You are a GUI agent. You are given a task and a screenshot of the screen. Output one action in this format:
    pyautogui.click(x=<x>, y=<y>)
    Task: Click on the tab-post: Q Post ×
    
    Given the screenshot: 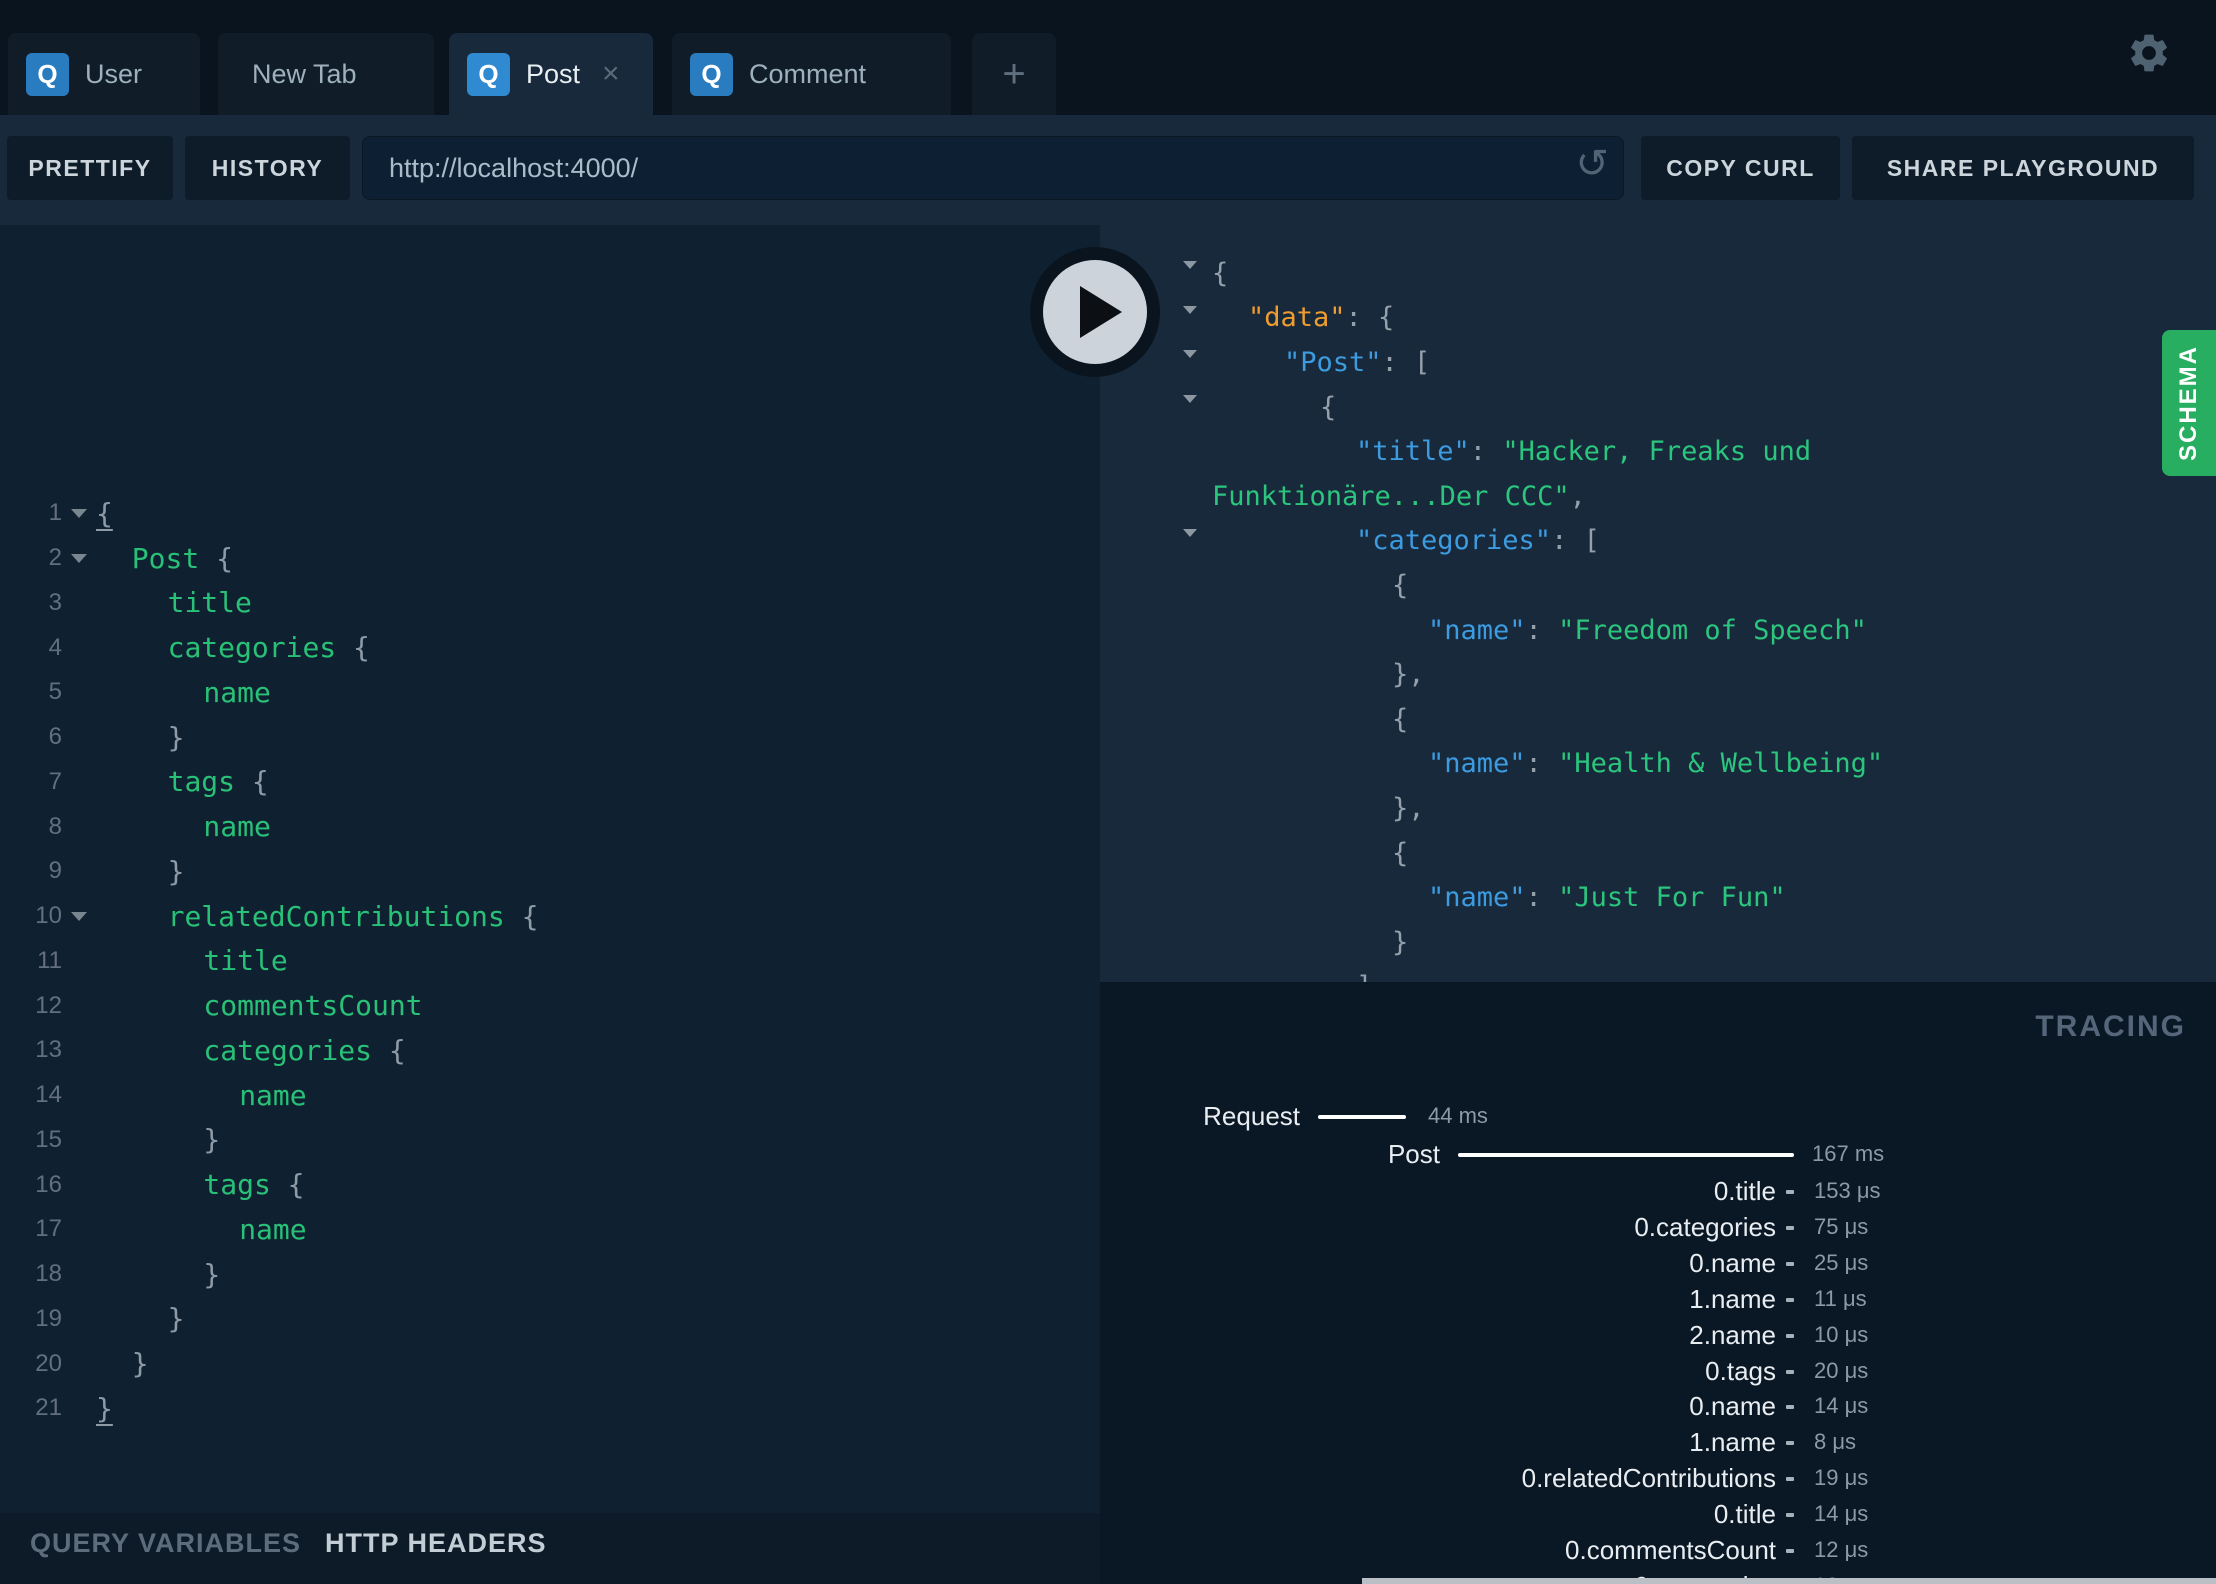 What is the action you would take?
    pyautogui.click(x=551, y=74)
    